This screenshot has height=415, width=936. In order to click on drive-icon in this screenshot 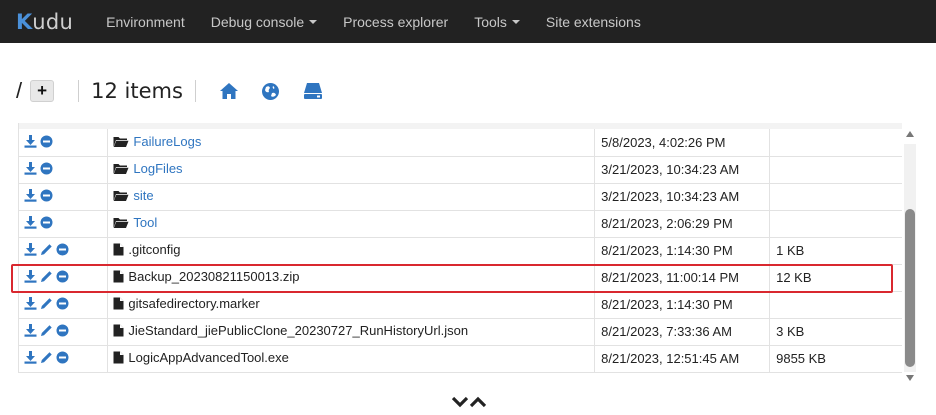, I will do `click(313, 91)`.